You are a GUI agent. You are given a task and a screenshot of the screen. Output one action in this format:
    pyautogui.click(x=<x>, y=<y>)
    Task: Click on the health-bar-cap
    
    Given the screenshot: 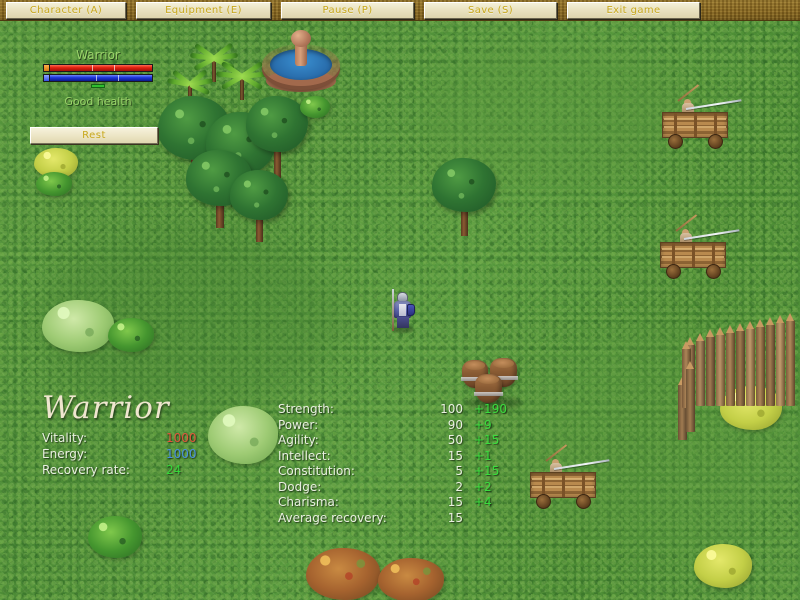 What is the action you would take?
    pyautogui.click(x=47, y=68)
    